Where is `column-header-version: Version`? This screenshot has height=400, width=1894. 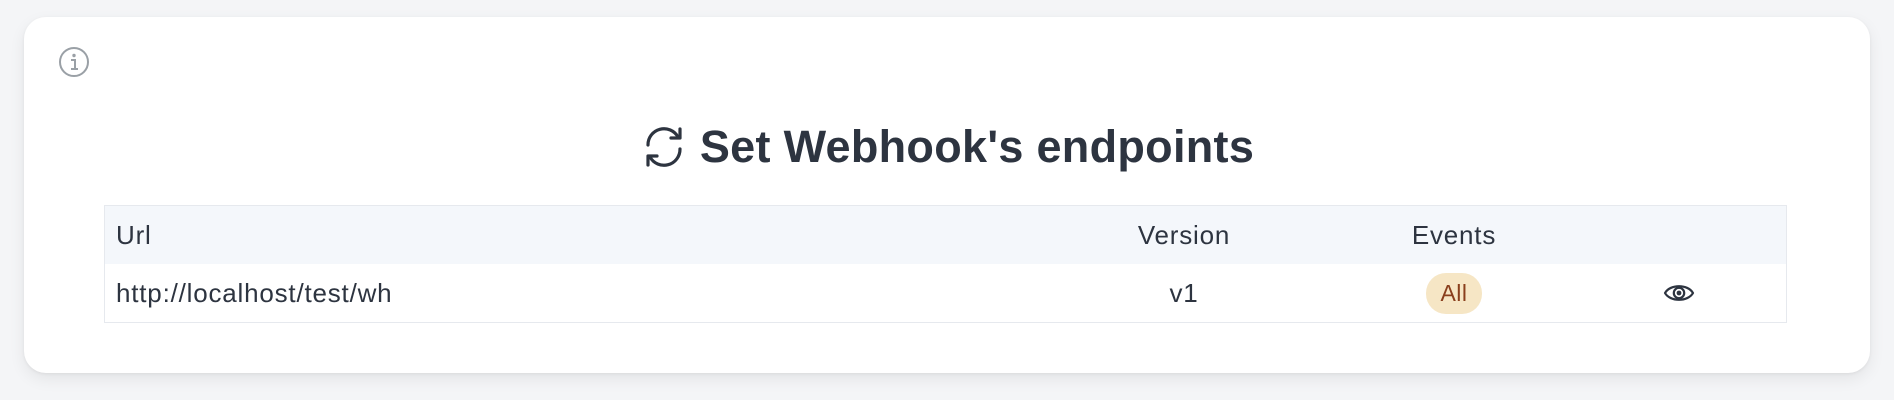 column-header-version: Version is located at coordinates (1184, 234).